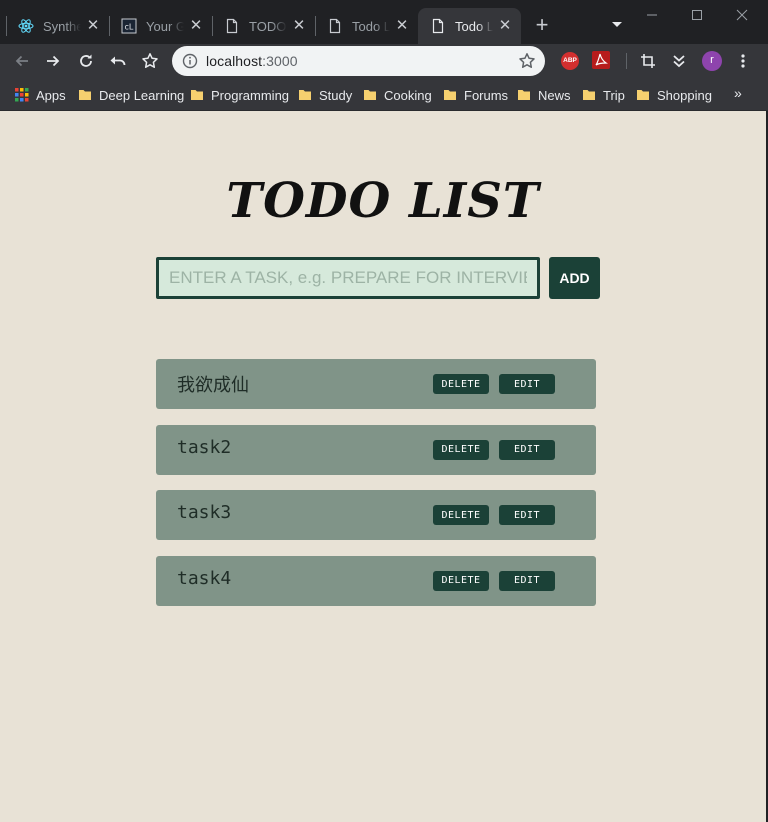 The width and height of the screenshot is (768, 822). I want to click on bookmark-label: Forums, so click(486, 95).